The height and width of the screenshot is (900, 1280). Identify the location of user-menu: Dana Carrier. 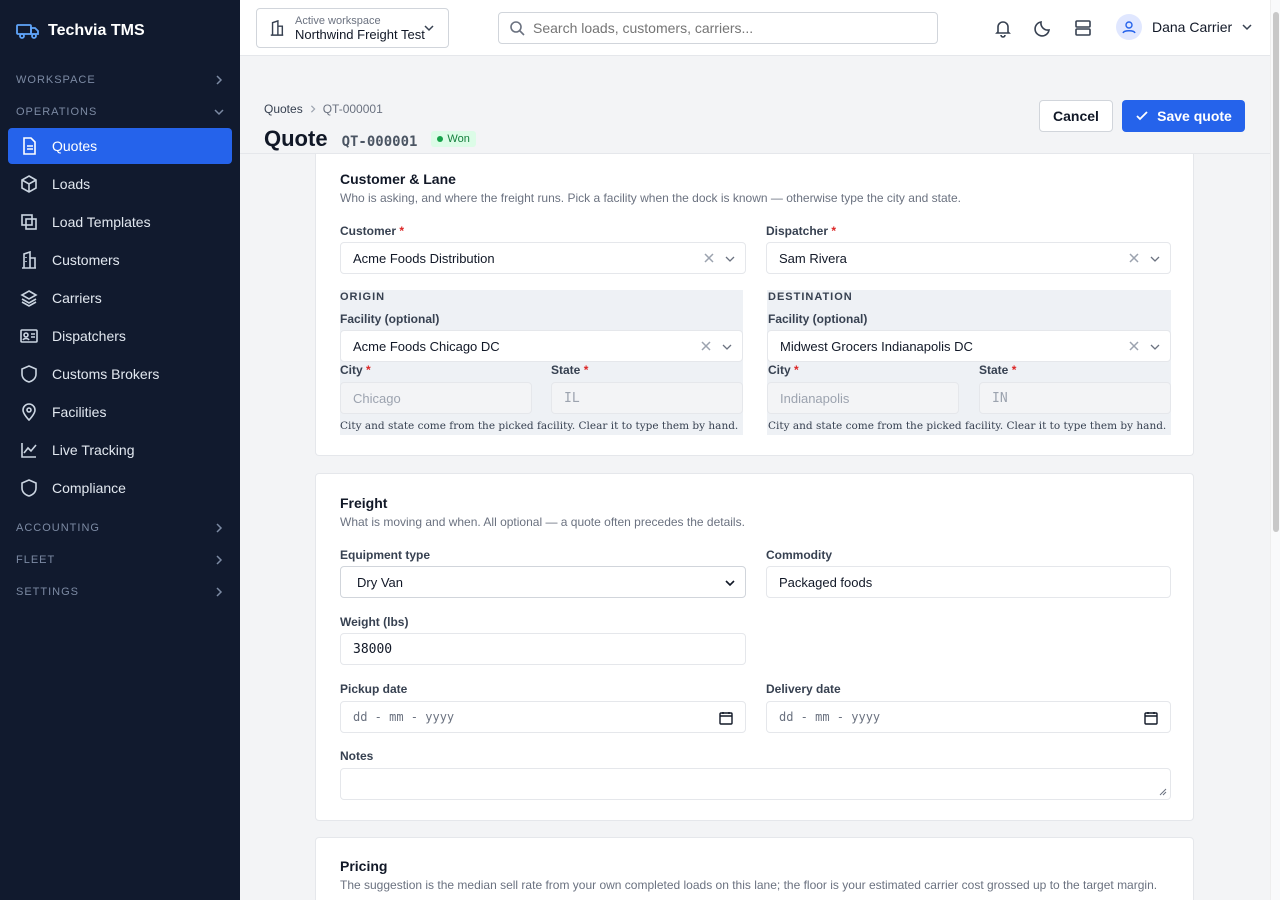
(1184, 27).